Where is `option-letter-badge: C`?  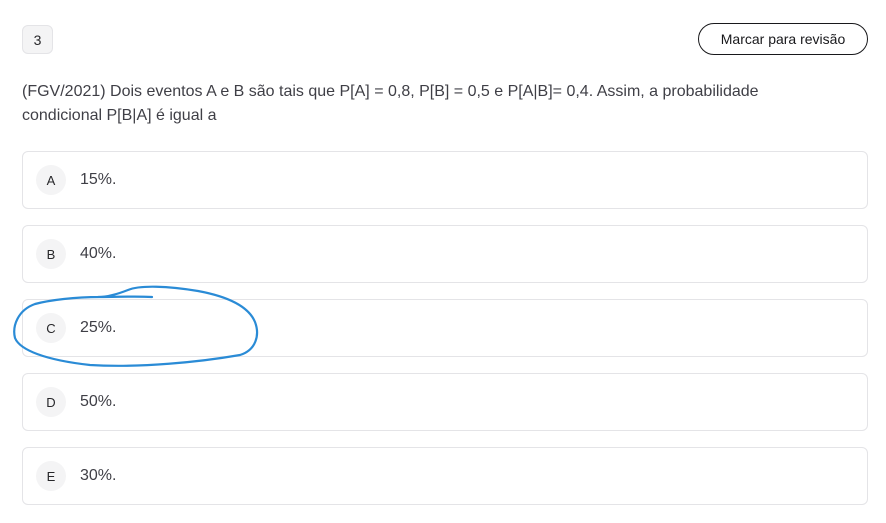
option-letter-badge: C is located at coordinates (51, 328).